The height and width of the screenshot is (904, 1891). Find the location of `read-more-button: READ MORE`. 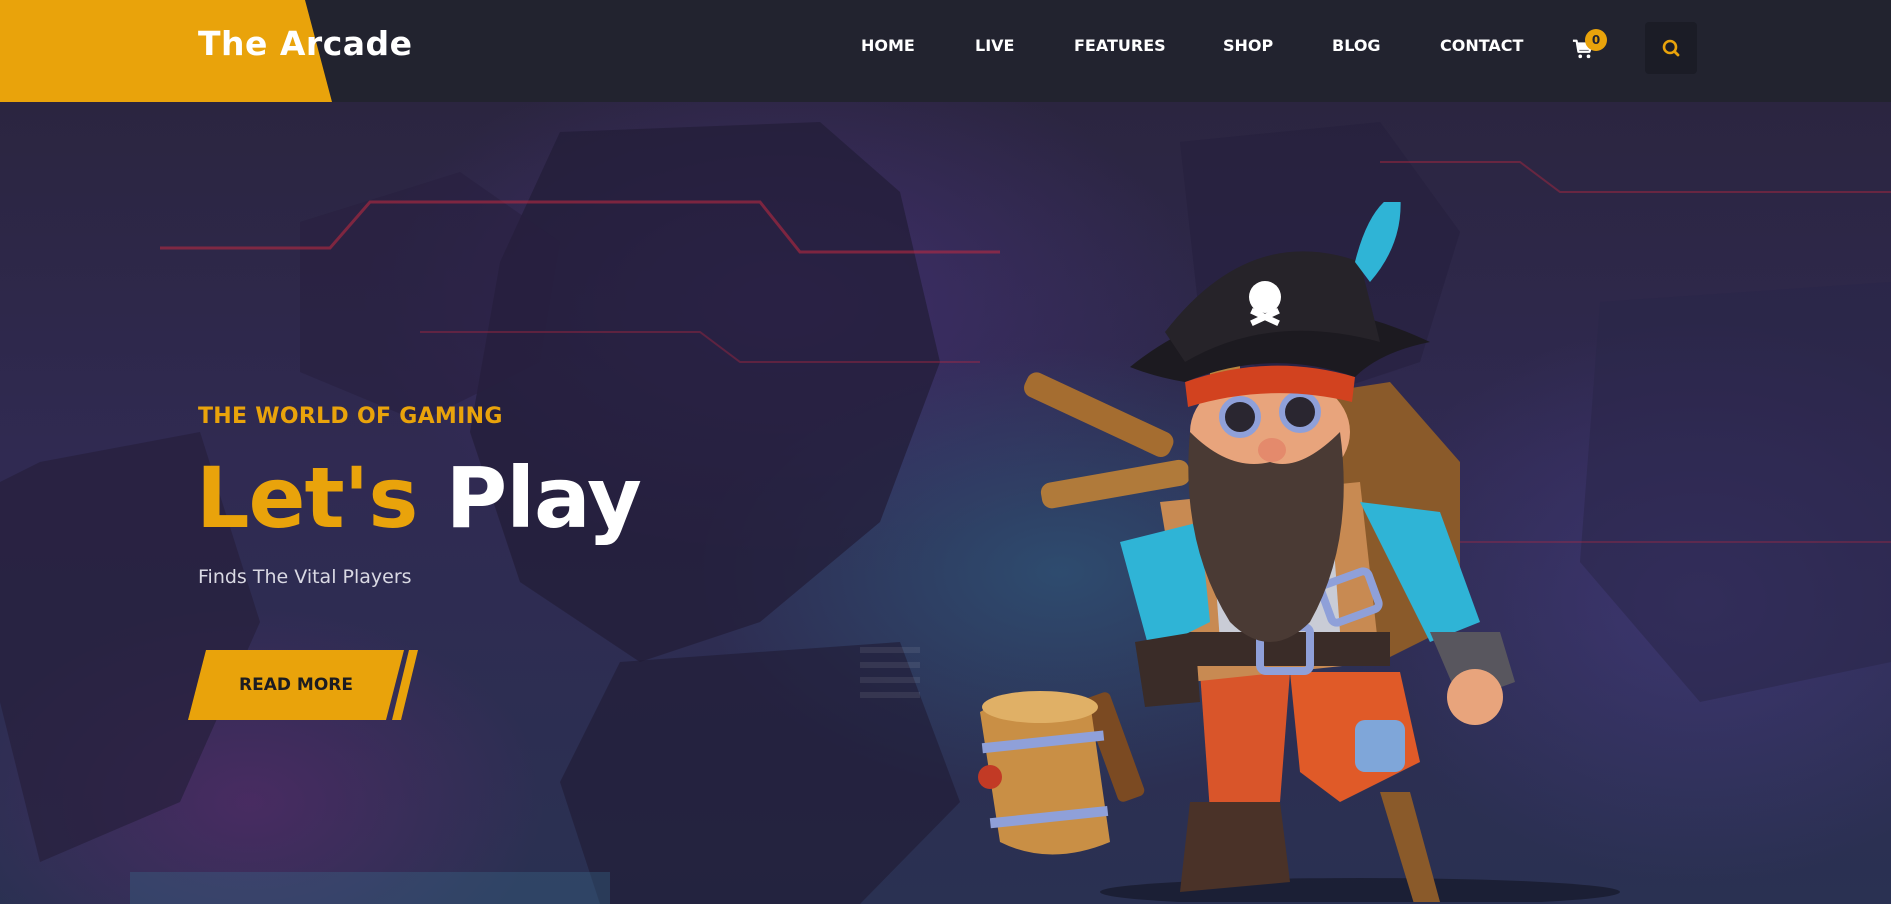

read-more-button: READ MORE is located at coordinates (296, 685).